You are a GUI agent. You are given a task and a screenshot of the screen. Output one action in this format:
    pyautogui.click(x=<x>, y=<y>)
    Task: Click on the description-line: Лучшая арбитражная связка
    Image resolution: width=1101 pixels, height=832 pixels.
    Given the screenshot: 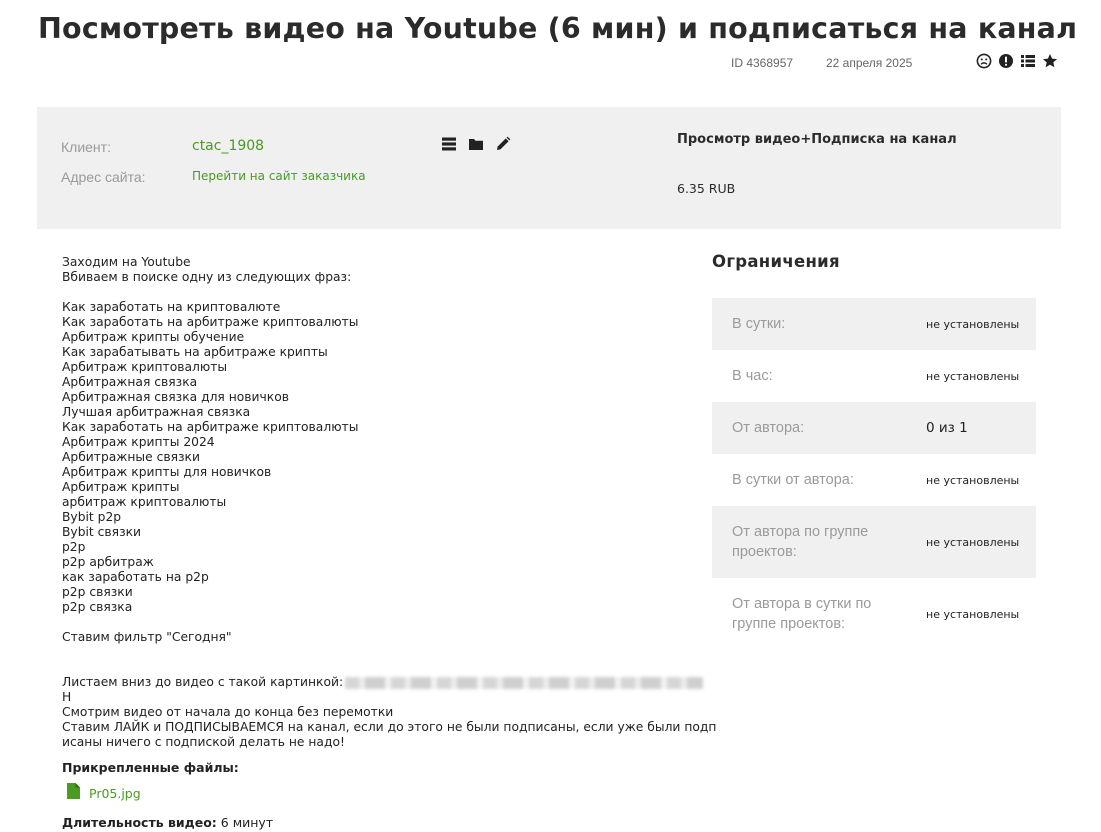 What is the action you would take?
    pyautogui.click(x=156, y=412)
    